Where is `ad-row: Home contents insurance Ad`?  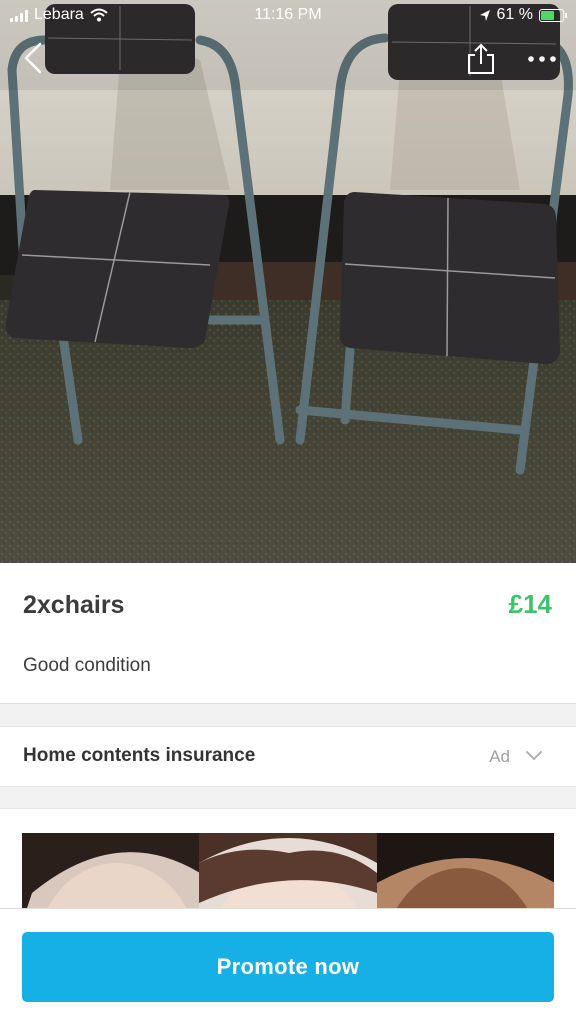
ad-row: Home contents insurance Ad is located at coordinates (288, 756).